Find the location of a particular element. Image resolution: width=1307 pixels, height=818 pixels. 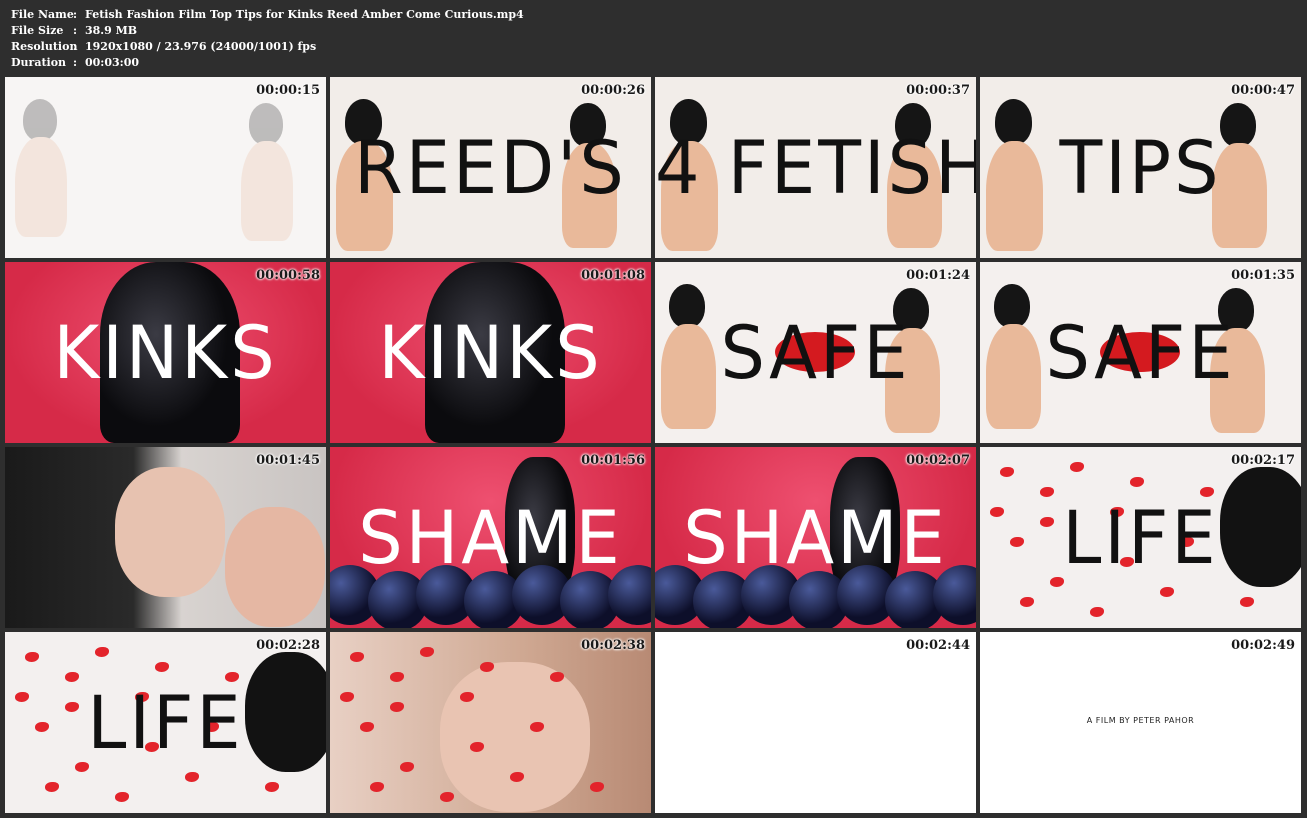

timestamp-label: 00:02:07 is located at coordinates (938, 460).